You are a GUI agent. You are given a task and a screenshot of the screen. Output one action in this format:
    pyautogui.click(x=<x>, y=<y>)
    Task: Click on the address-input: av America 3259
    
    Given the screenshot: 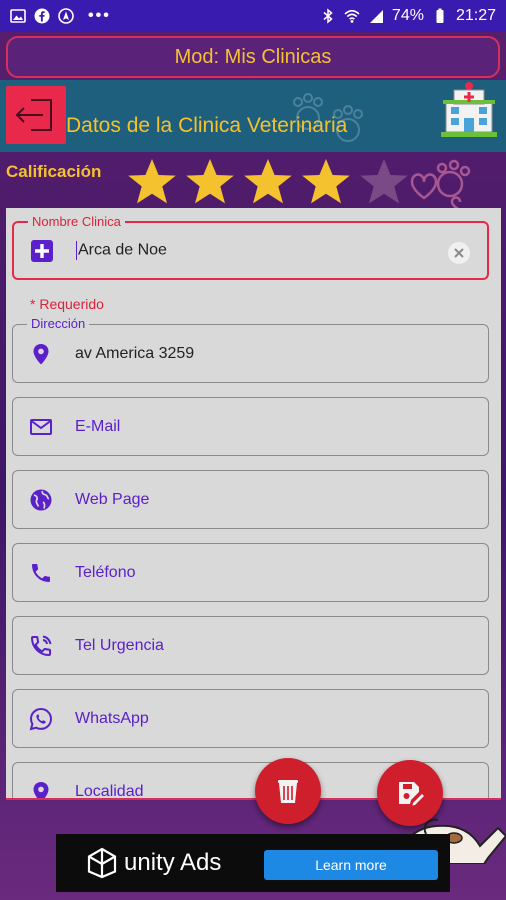 What is the action you would take?
    pyautogui.click(x=134, y=354)
    